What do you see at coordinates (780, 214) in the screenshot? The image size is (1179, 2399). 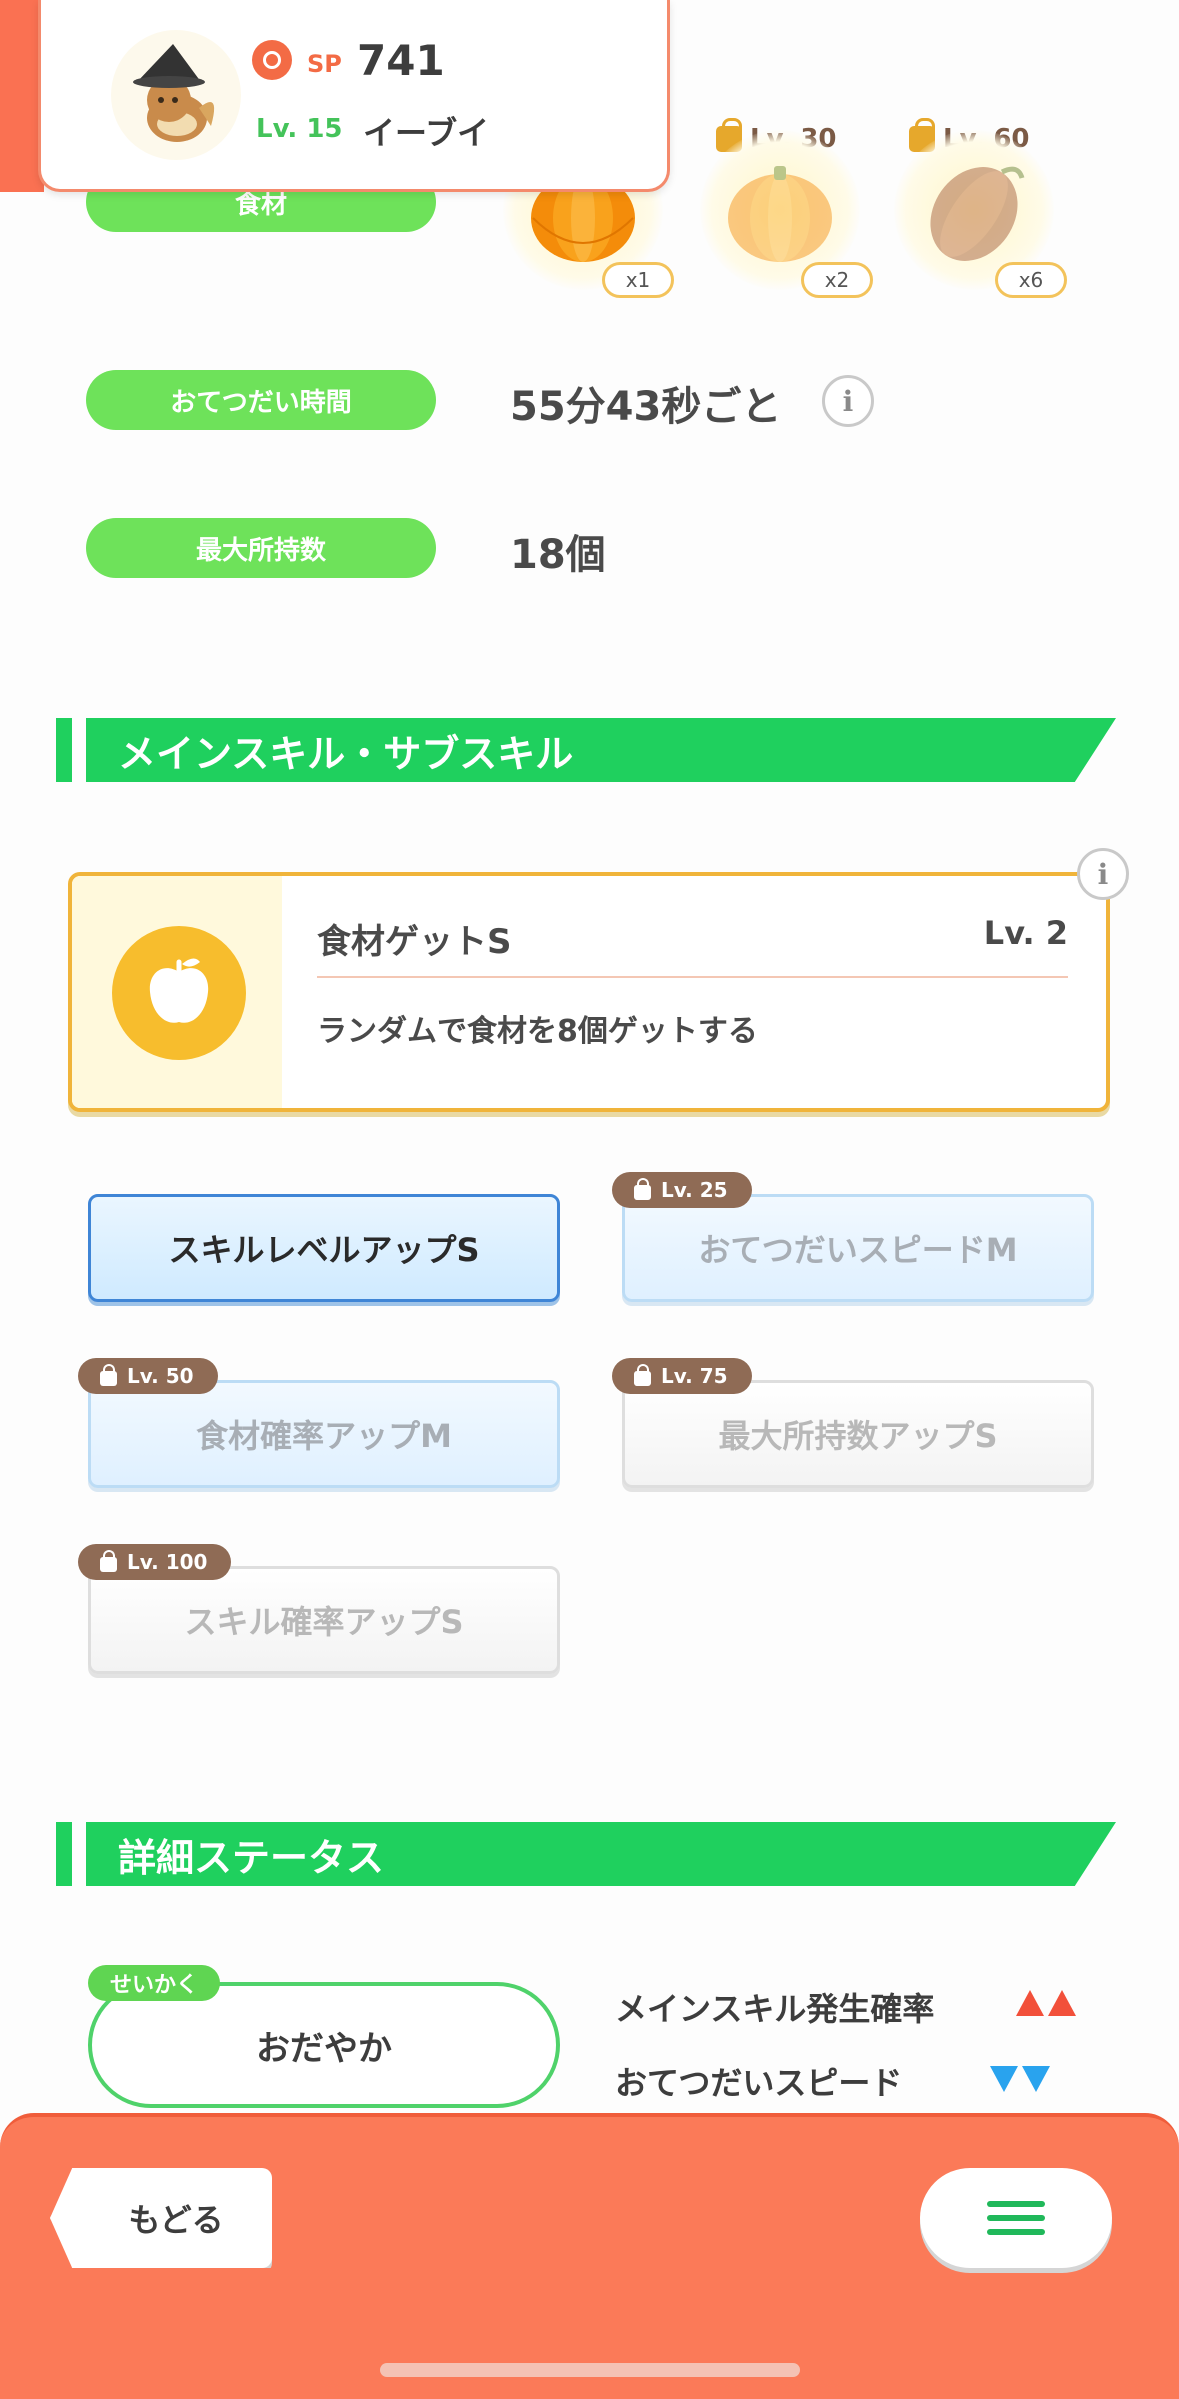 I see `pumpkin-icon` at bounding box center [780, 214].